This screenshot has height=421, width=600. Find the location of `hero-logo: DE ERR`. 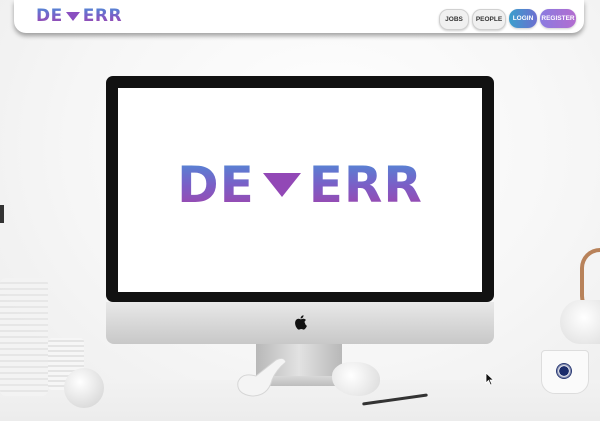

hero-logo: DE ERR is located at coordinates (300, 185).